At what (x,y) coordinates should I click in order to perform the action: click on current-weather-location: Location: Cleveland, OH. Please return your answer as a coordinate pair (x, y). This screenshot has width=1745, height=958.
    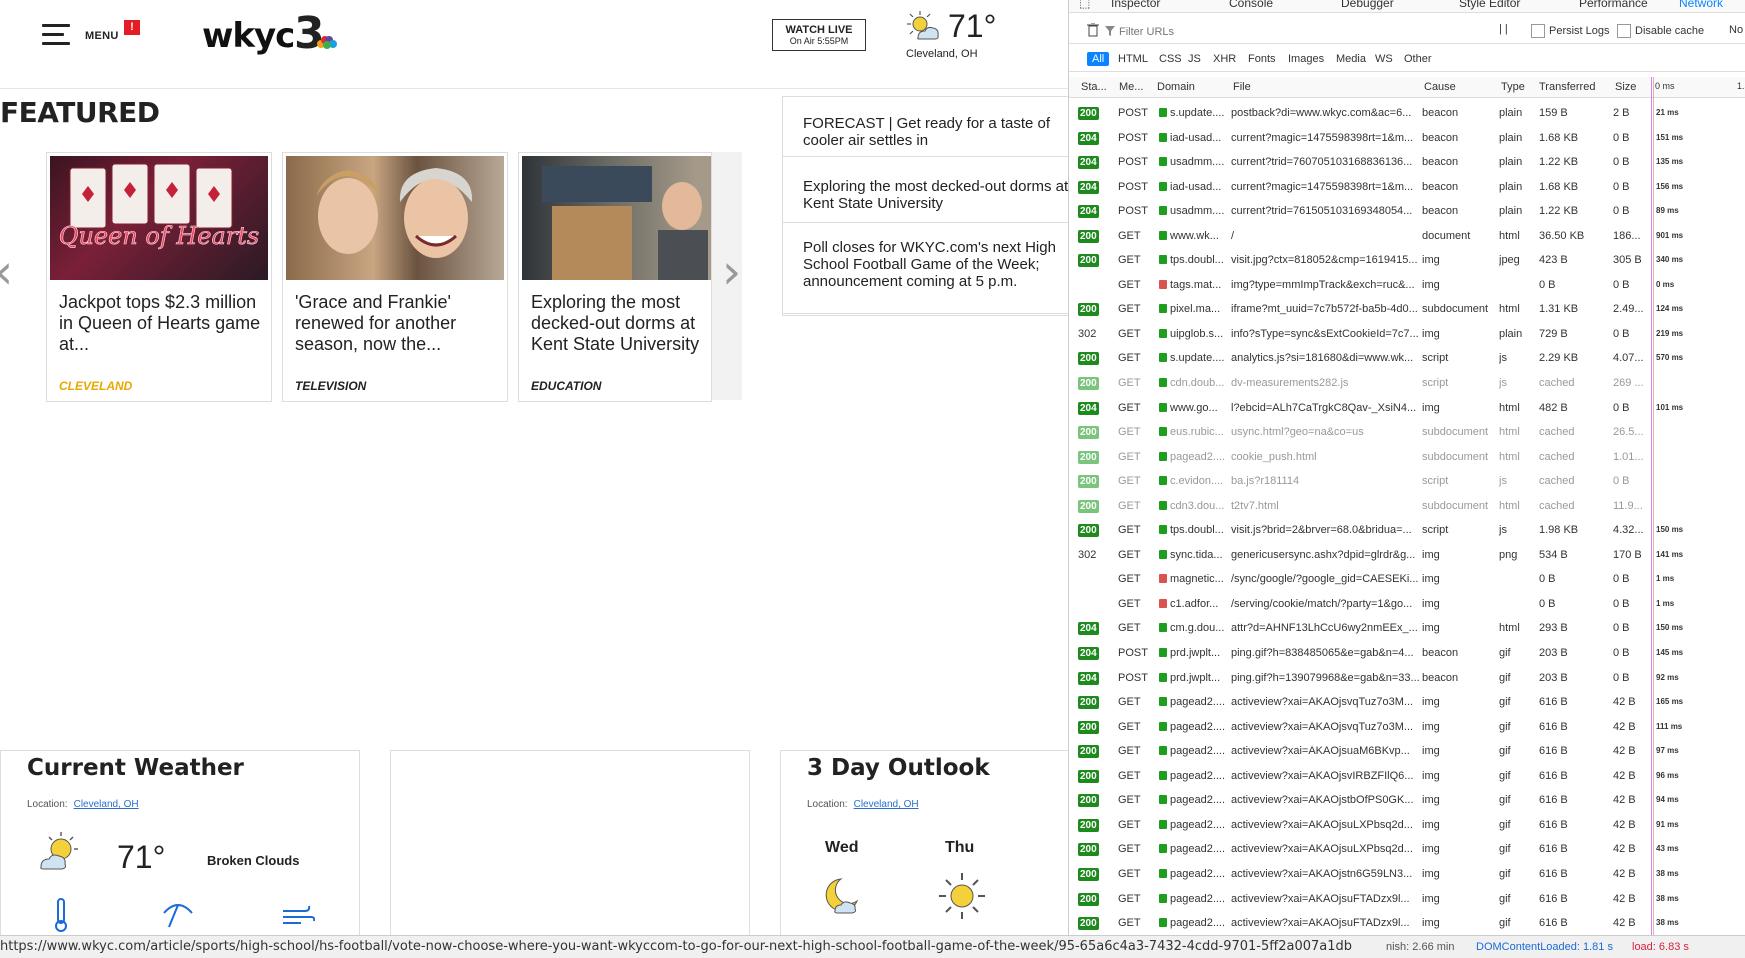
    Looking at the image, I should click on (83, 804).